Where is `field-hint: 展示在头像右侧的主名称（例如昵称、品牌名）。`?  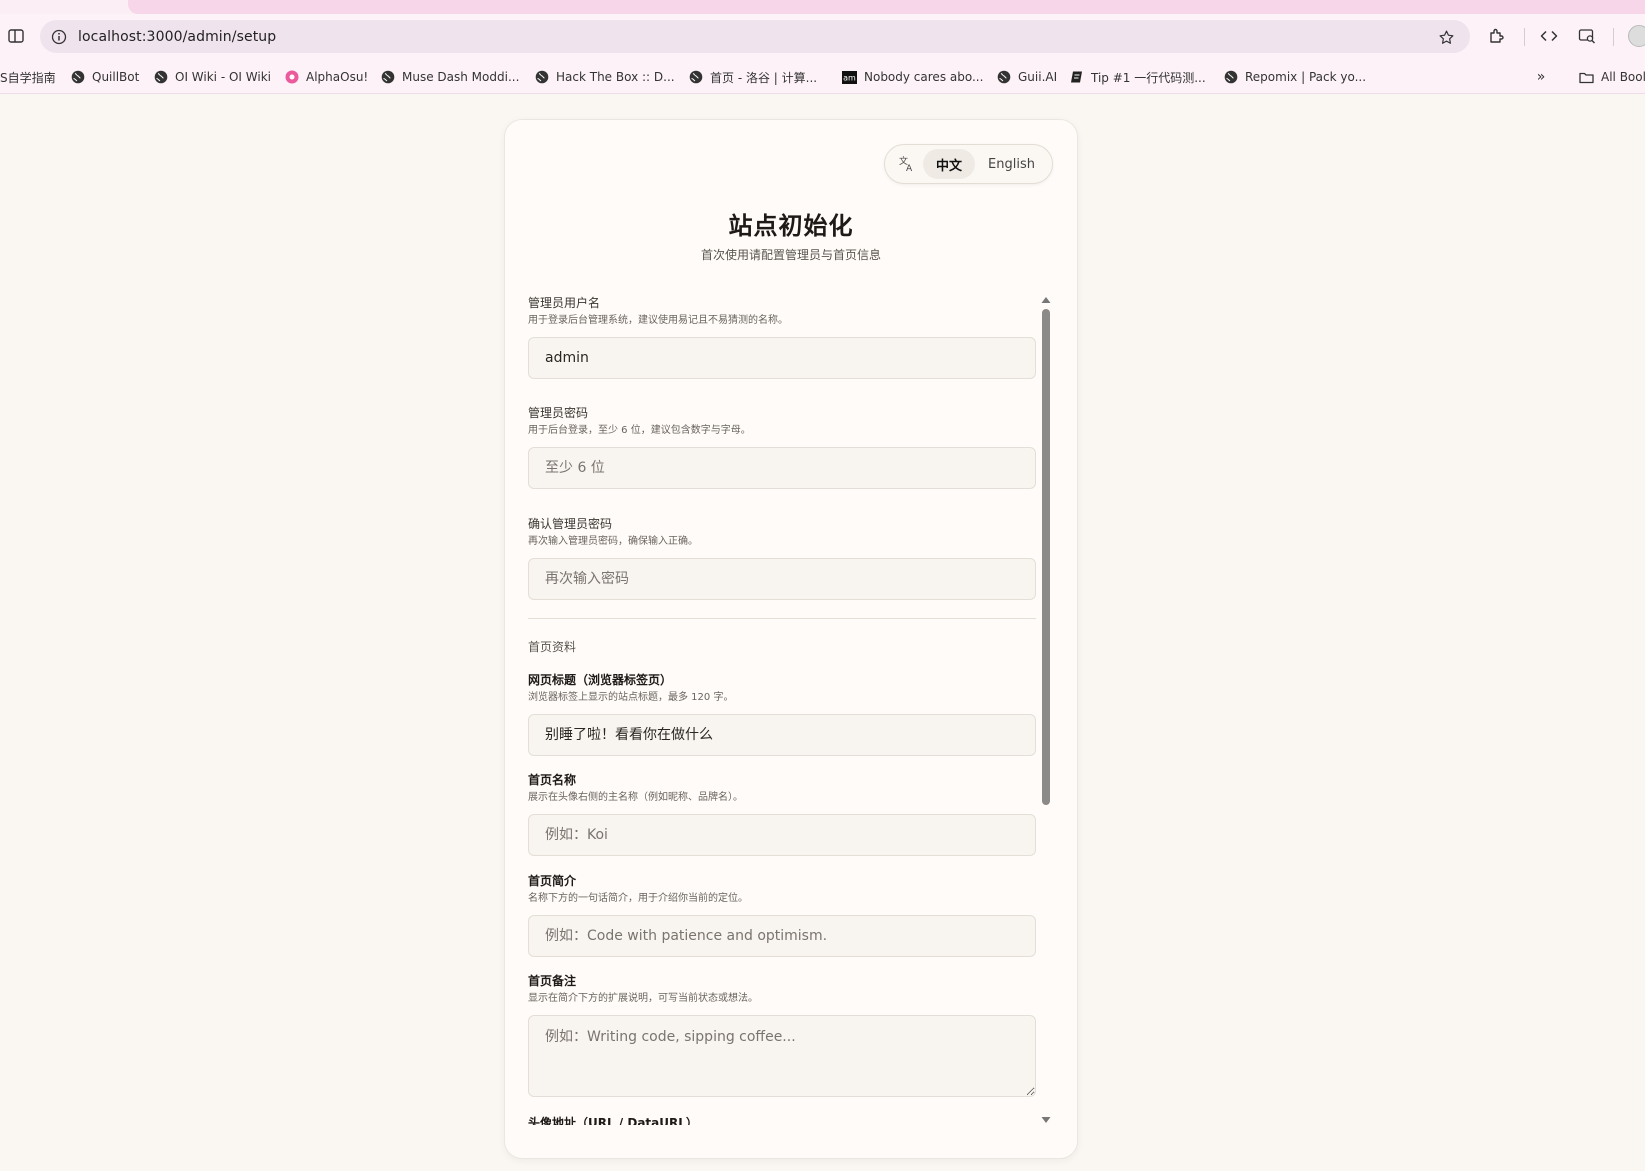
field-hint: 展示在头像右侧的主名称（例如昵称、品牌名）。 is located at coordinates (635, 797).